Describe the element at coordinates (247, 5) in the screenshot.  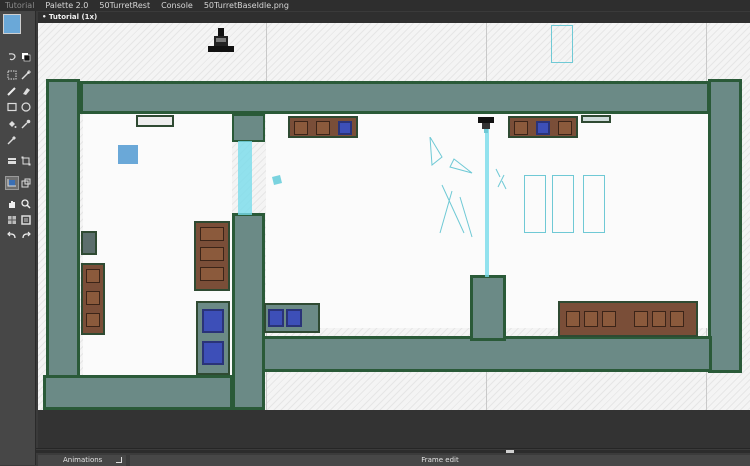
I see `tab-turret-base-idle: 50TurretBaseIdle.png` at that location.